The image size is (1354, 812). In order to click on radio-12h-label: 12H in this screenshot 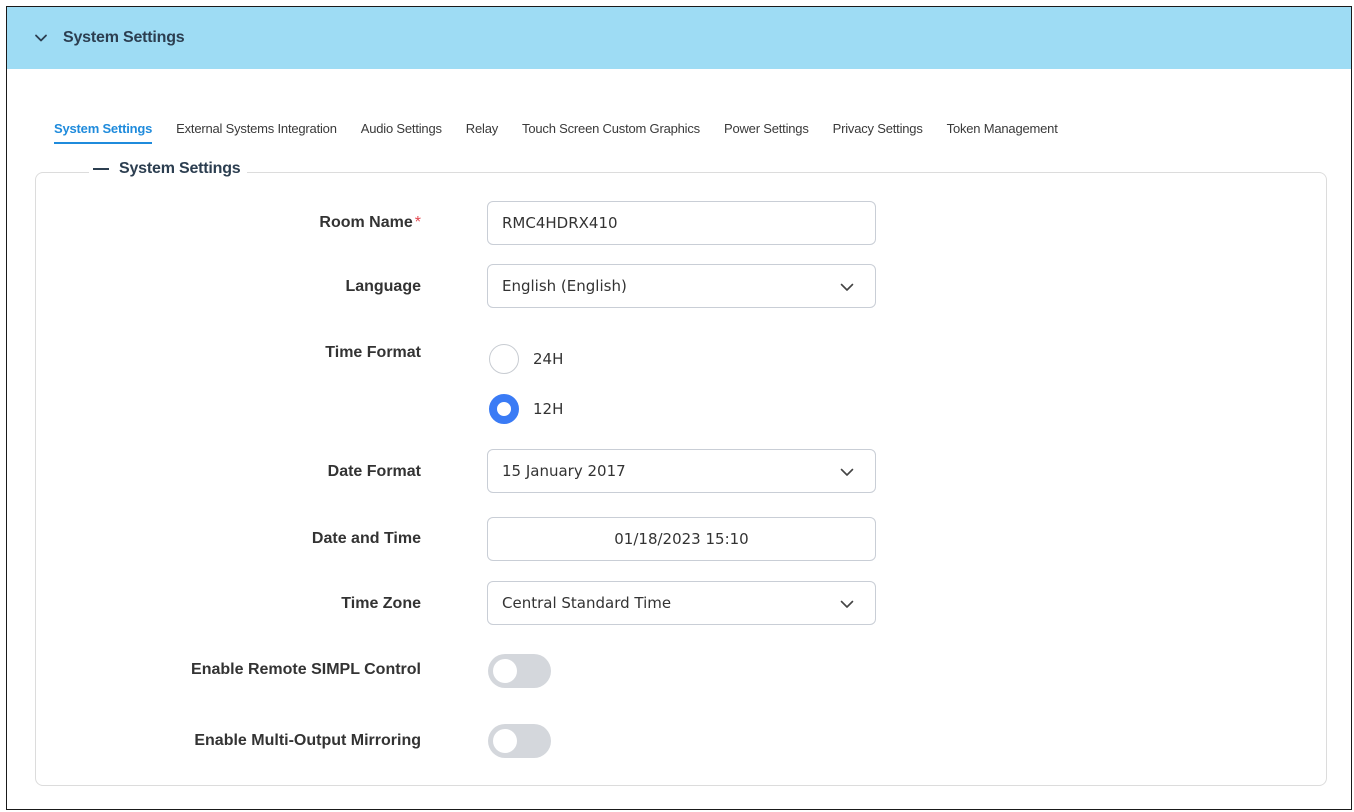, I will do `click(548, 409)`.